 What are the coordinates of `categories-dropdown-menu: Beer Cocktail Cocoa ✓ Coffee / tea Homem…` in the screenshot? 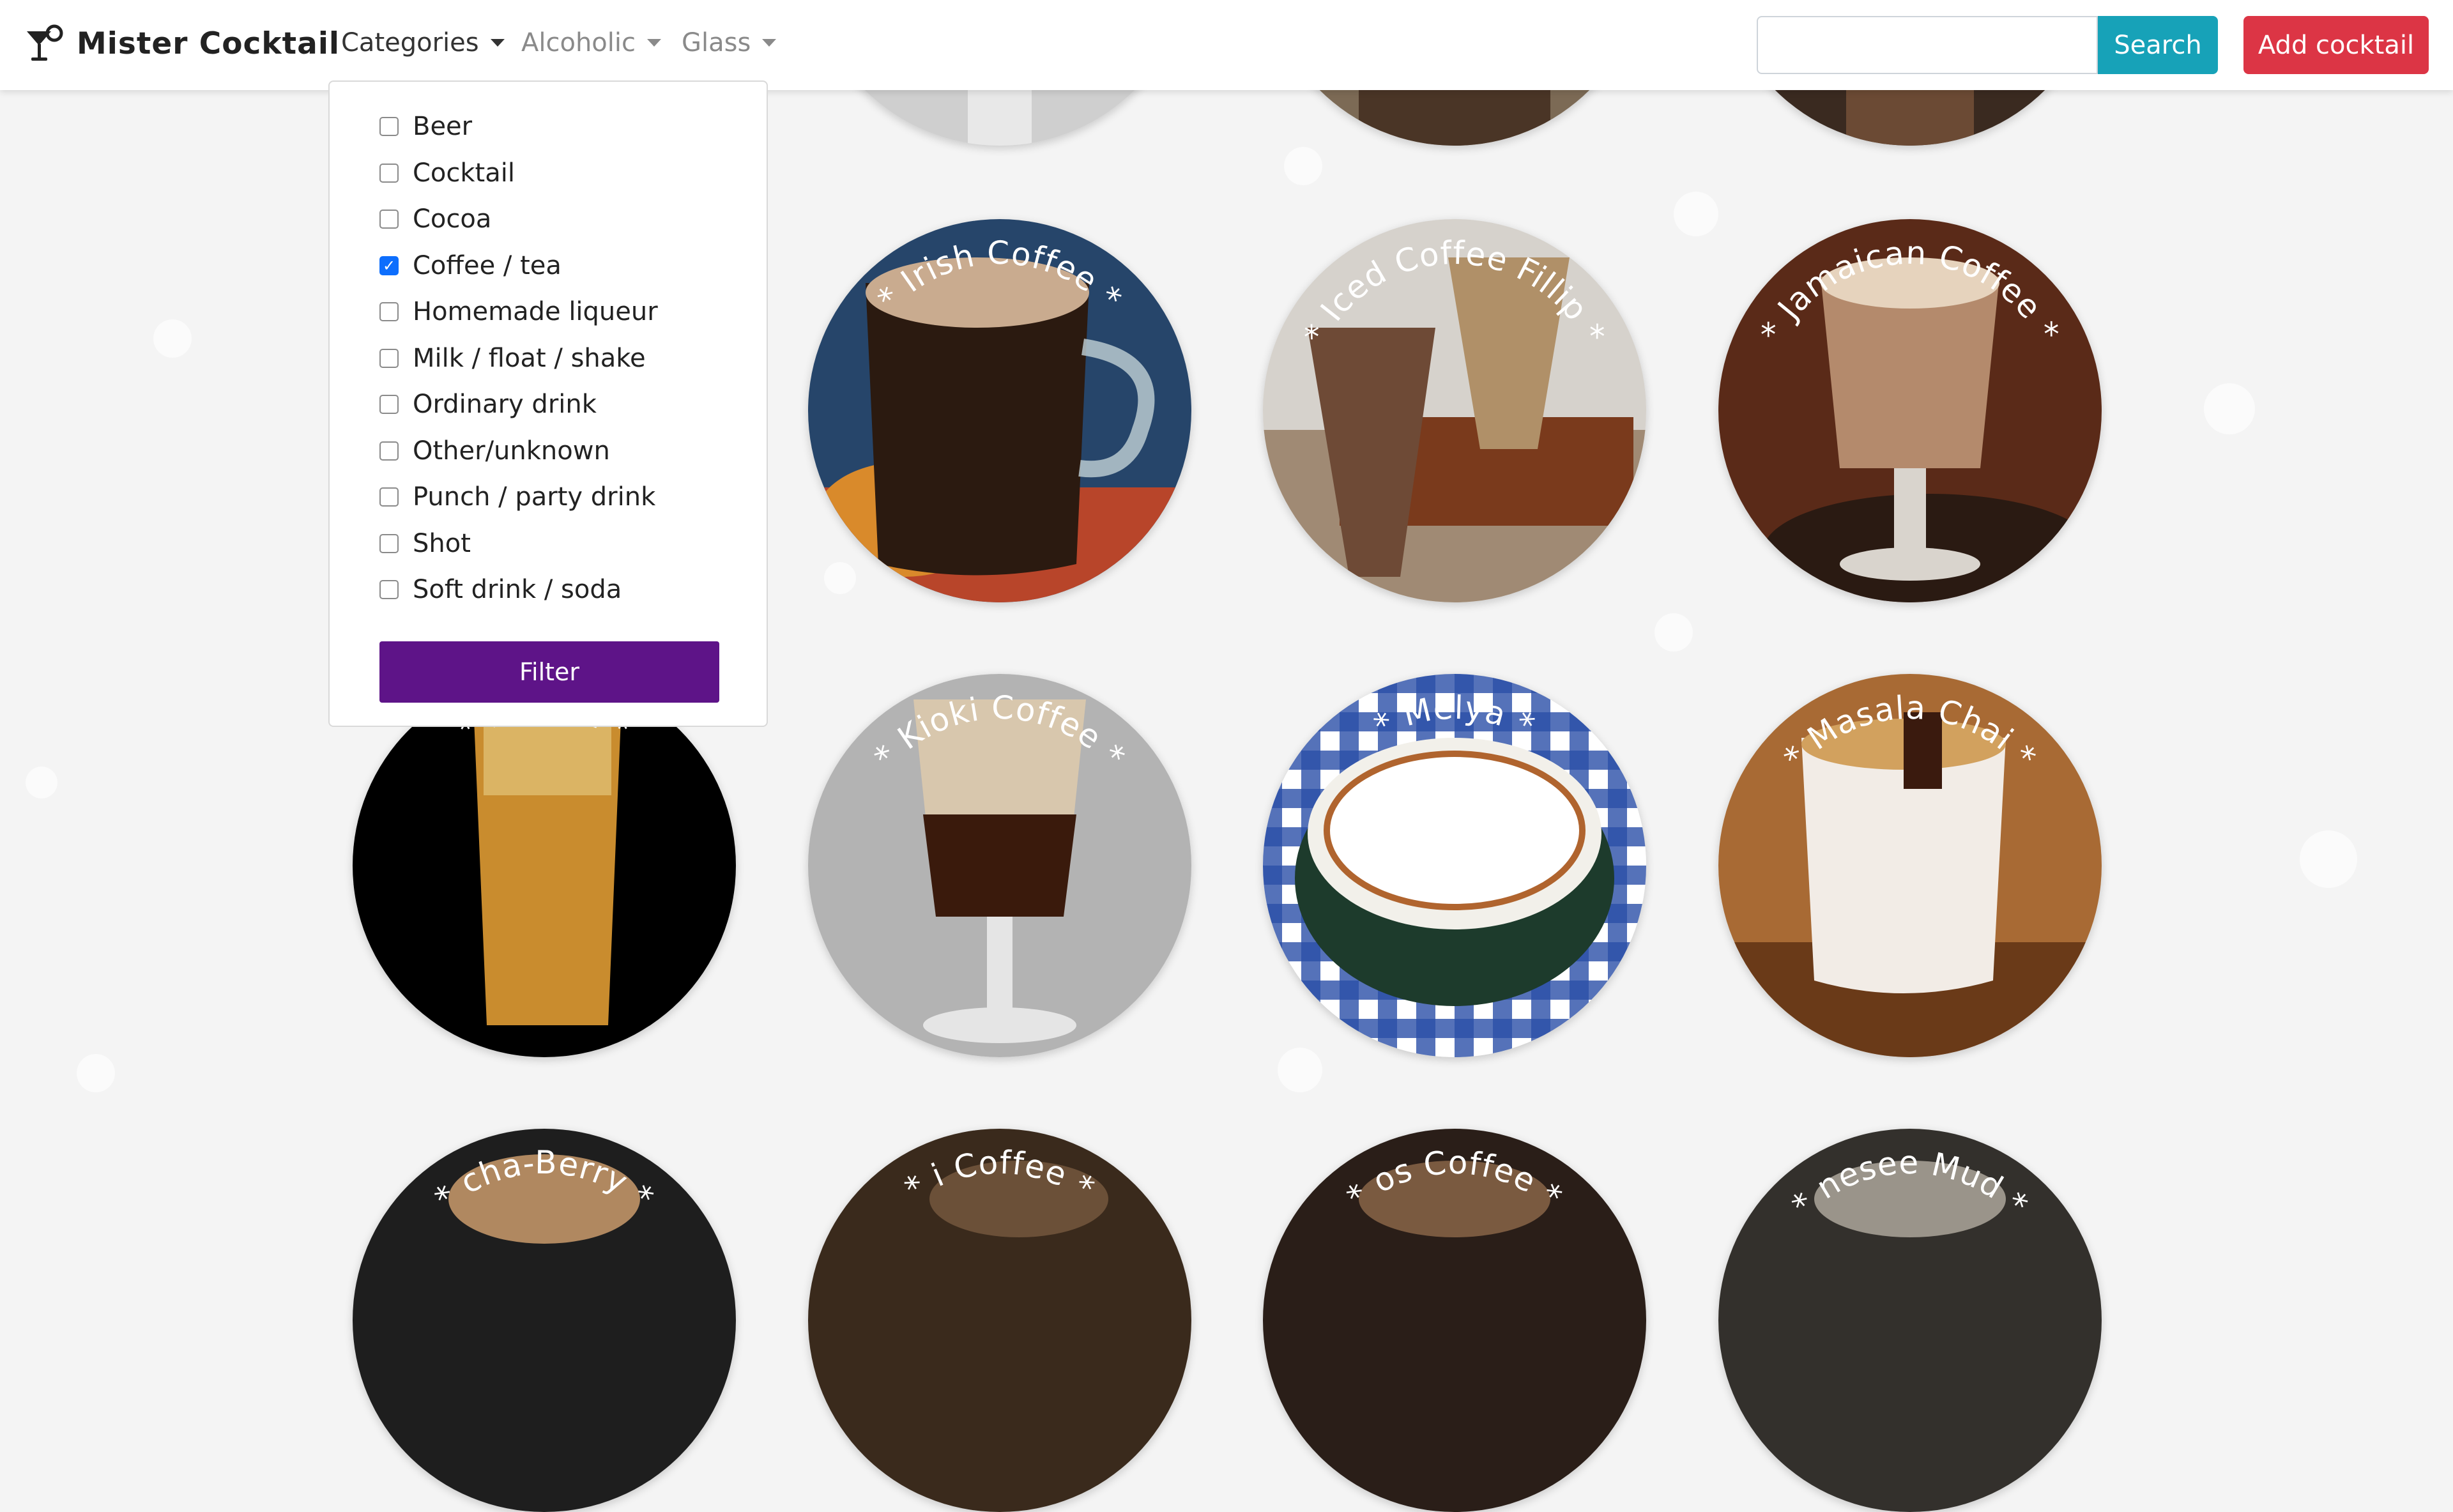 It's located at (548, 404).